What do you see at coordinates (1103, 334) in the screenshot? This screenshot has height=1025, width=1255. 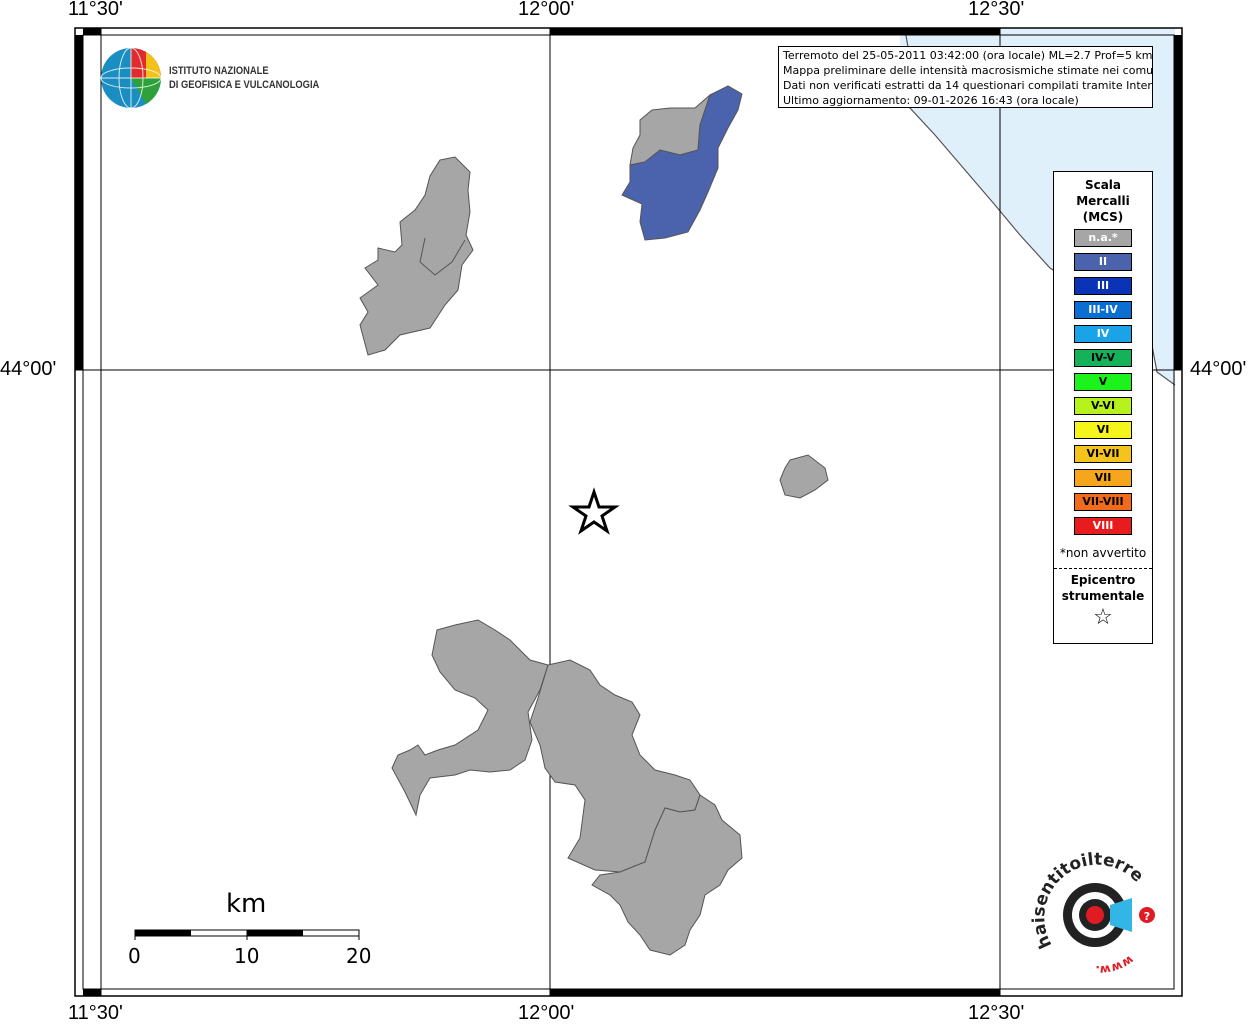 I see `legend-swatch: IV` at bounding box center [1103, 334].